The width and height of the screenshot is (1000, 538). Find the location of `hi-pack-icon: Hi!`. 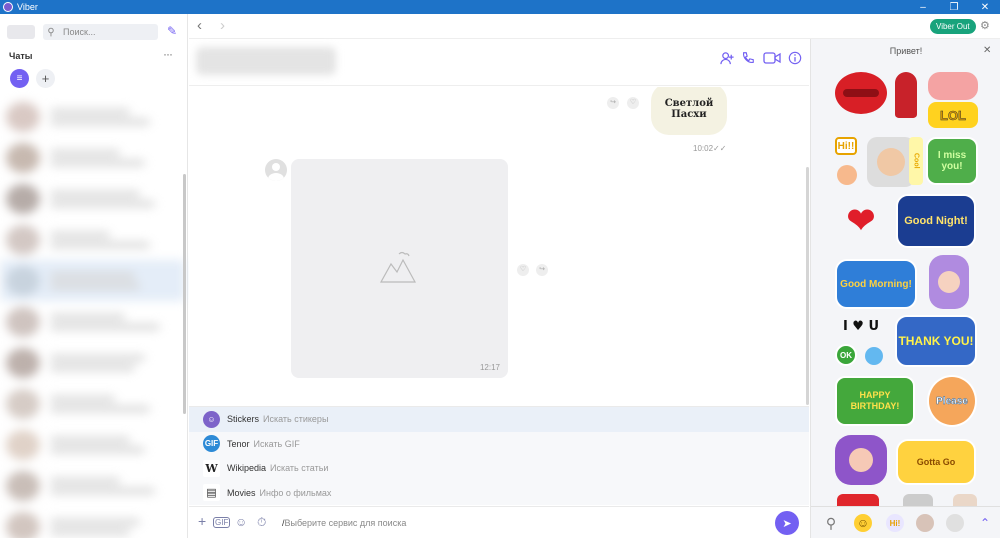

hi-pack-icon: Hi! is located at coordinates (895, 523).